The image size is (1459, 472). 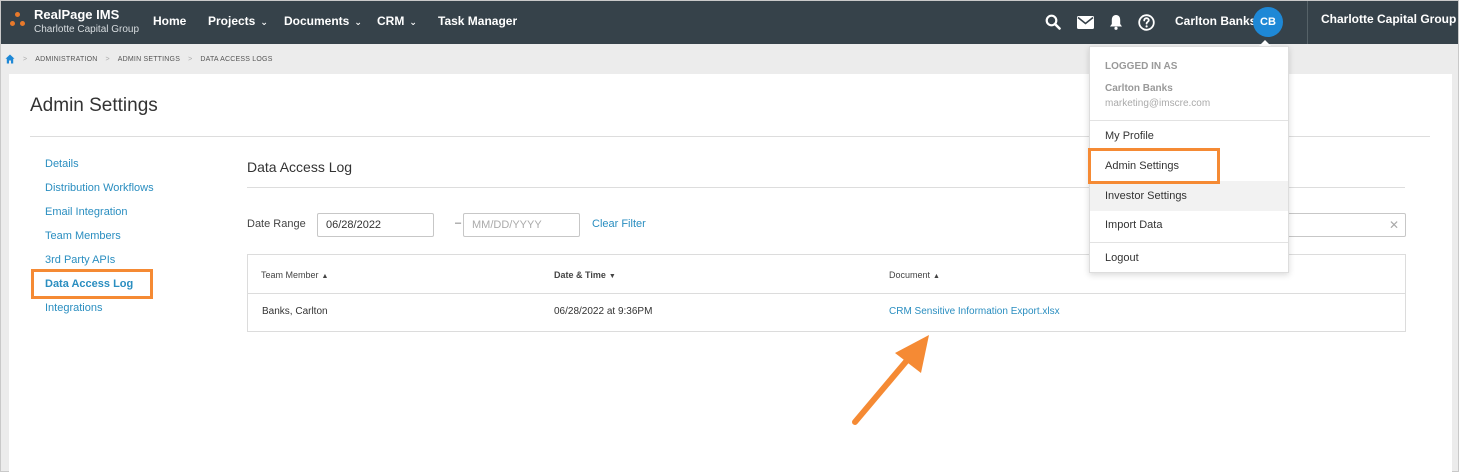 I want to click on help-icon, so click(x=1146, y=22).